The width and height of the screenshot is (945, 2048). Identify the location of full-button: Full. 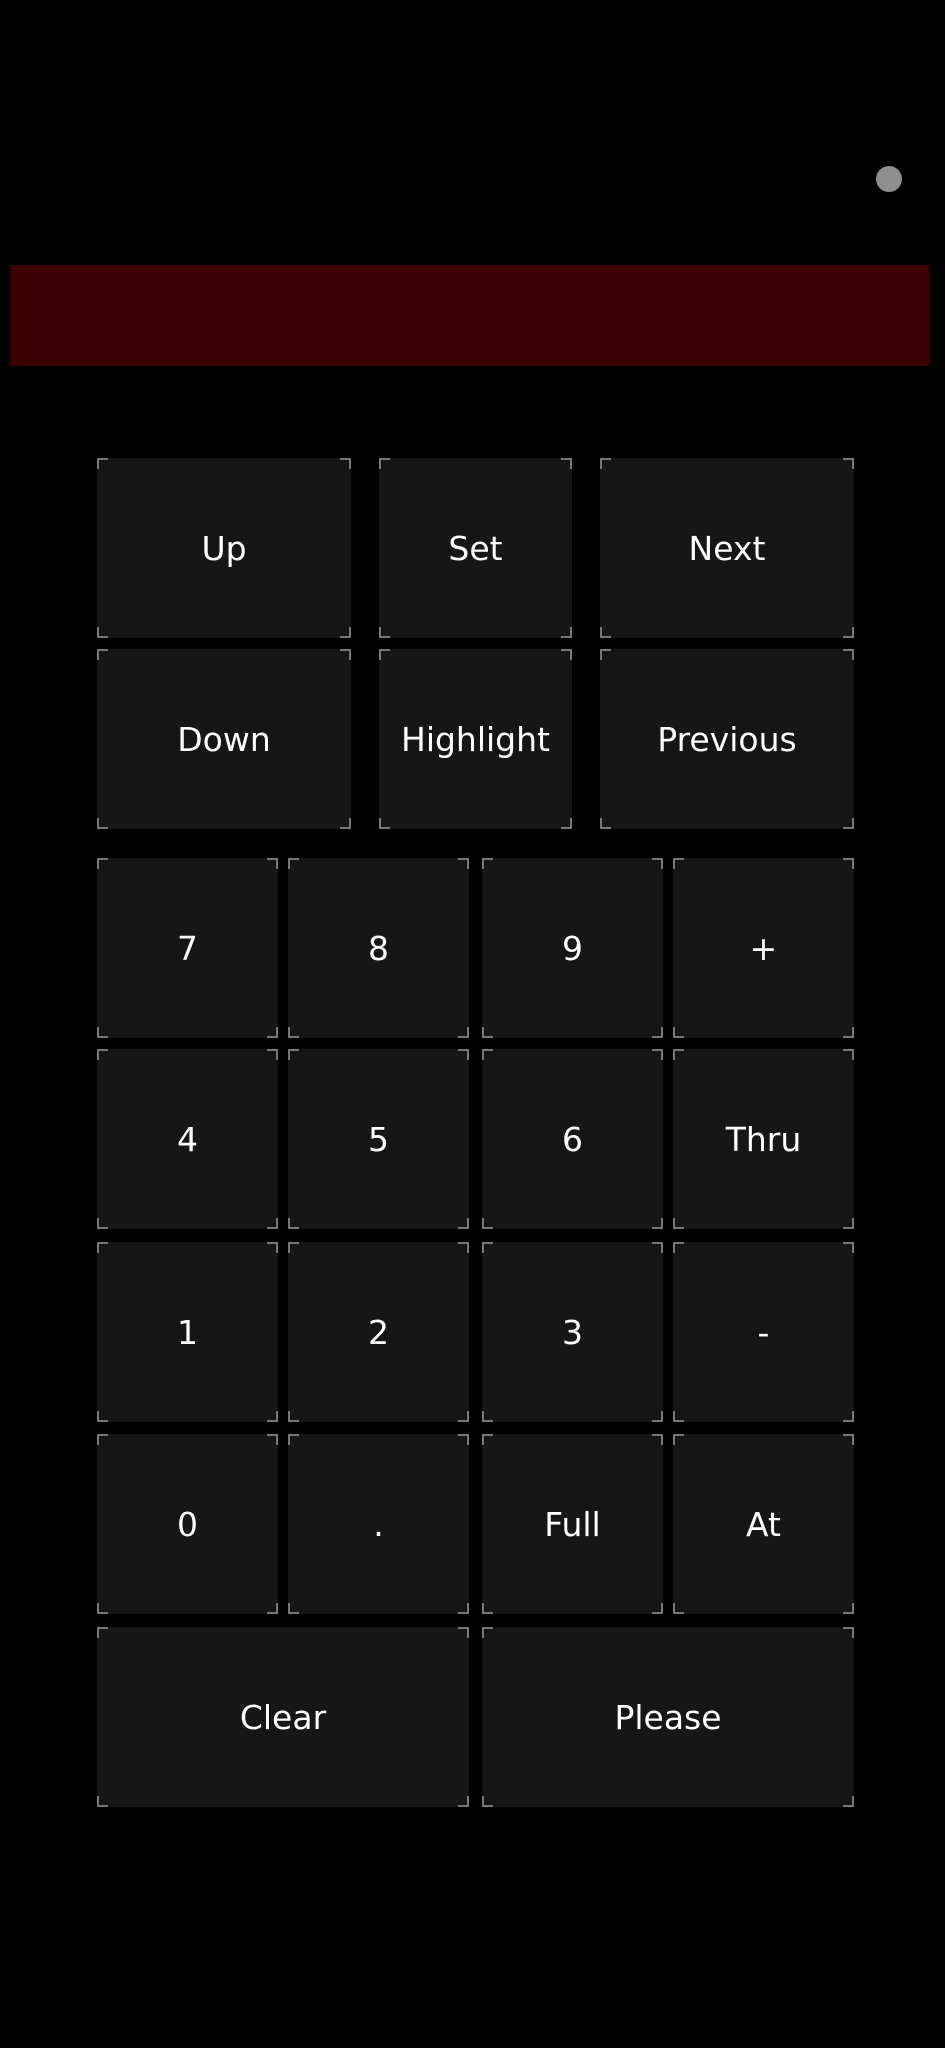
(572, 1524).